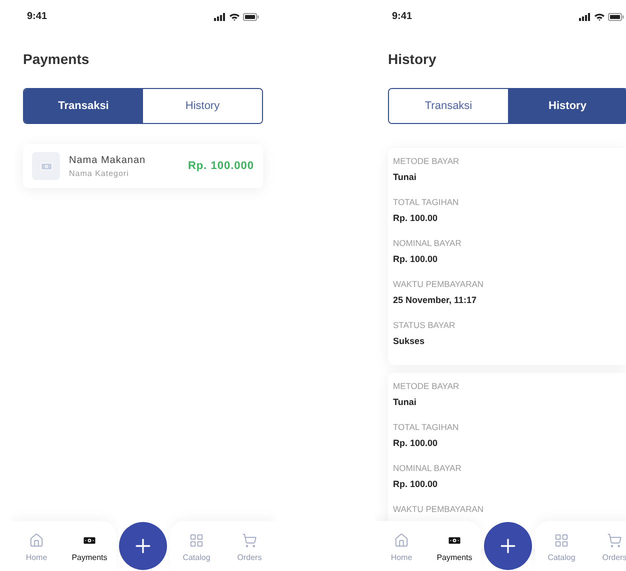  Describe the element at coordinates (99, 174) in the screenshot. I see `item-category: Nama Kategori` at that location.